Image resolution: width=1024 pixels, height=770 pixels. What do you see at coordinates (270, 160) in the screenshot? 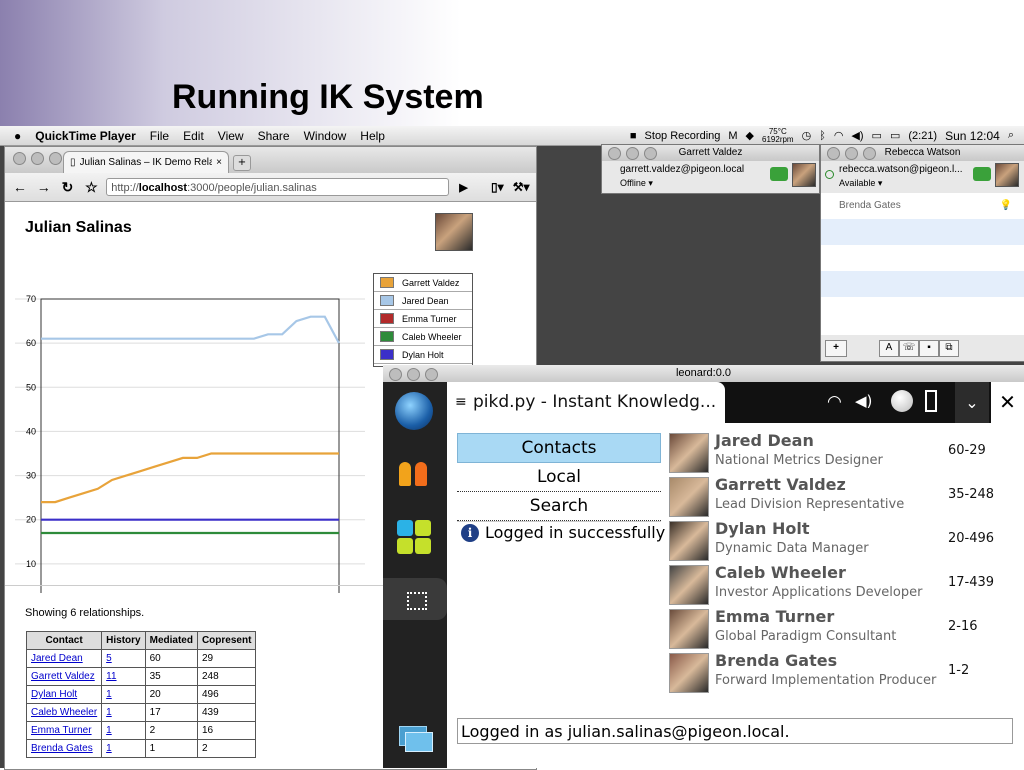
I see `browser-tabbar: ▯ Julian Salinas – IK Demo Rela × +` at bounding box center [270, 160].